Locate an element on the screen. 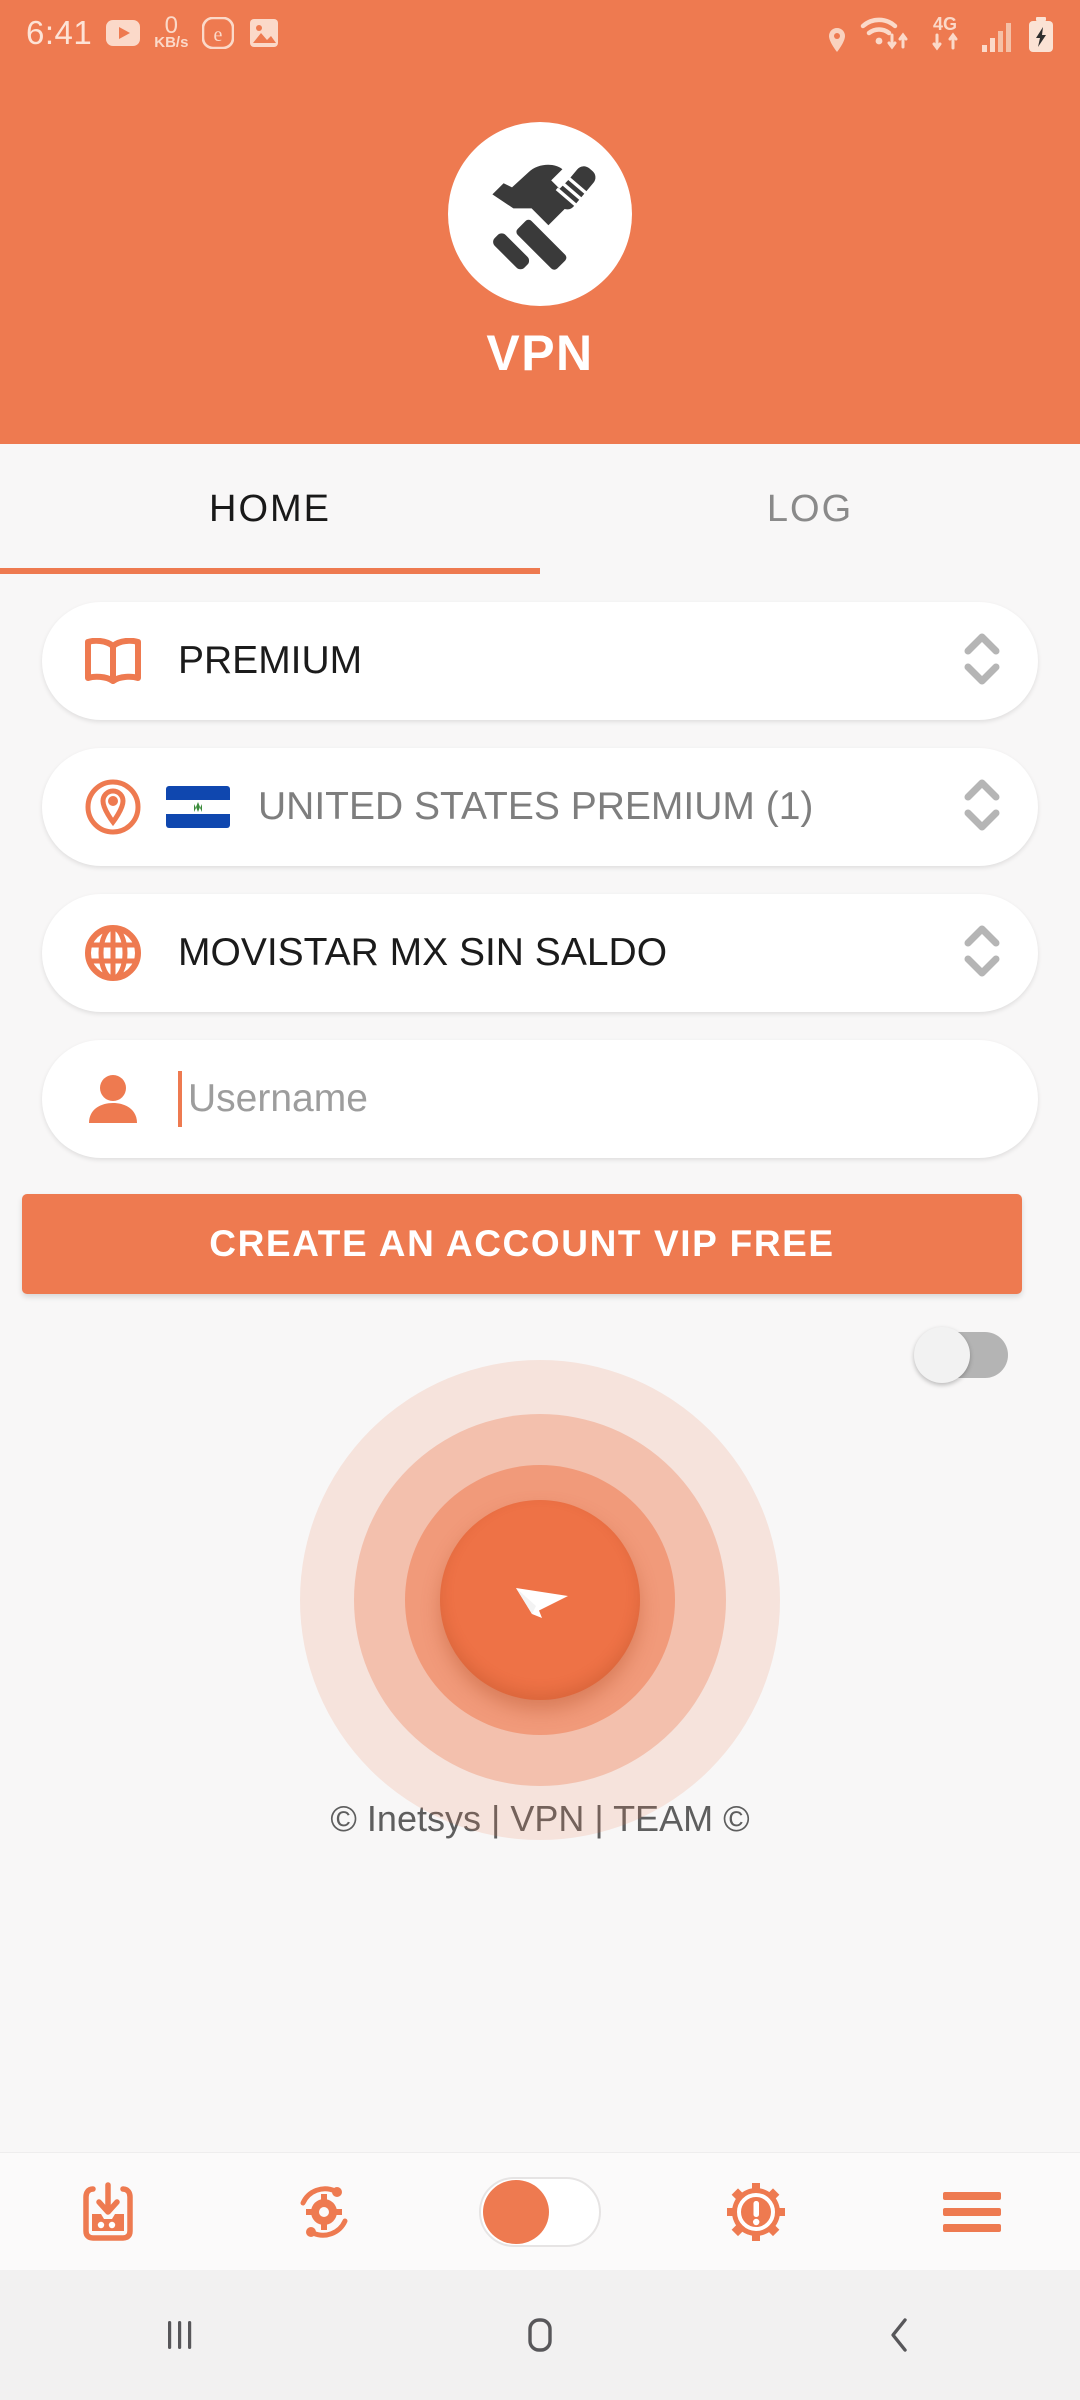 The width and height of the screenshot is (1080, 2400). battery-charging-icon is located at coordinates (1041, 34).